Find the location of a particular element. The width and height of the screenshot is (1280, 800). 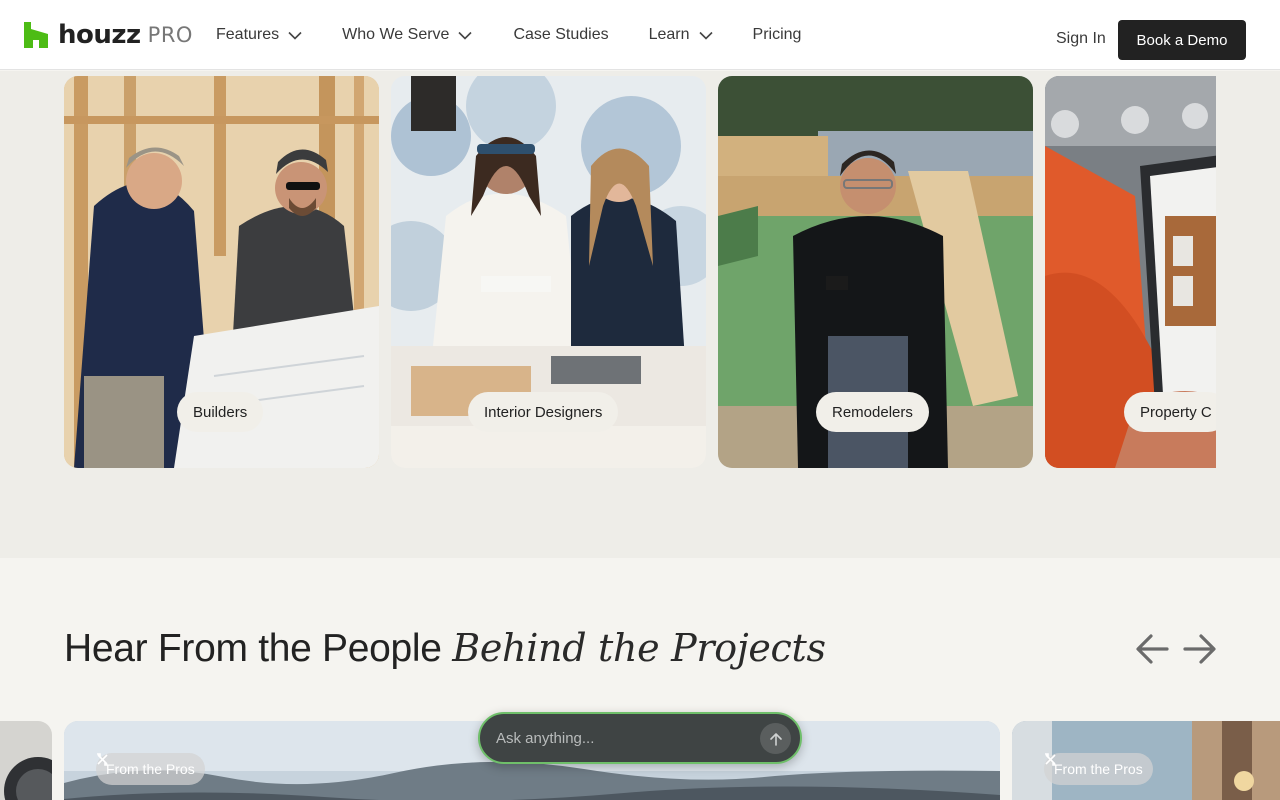

story-card-previous is located at coordinates (26, 760).